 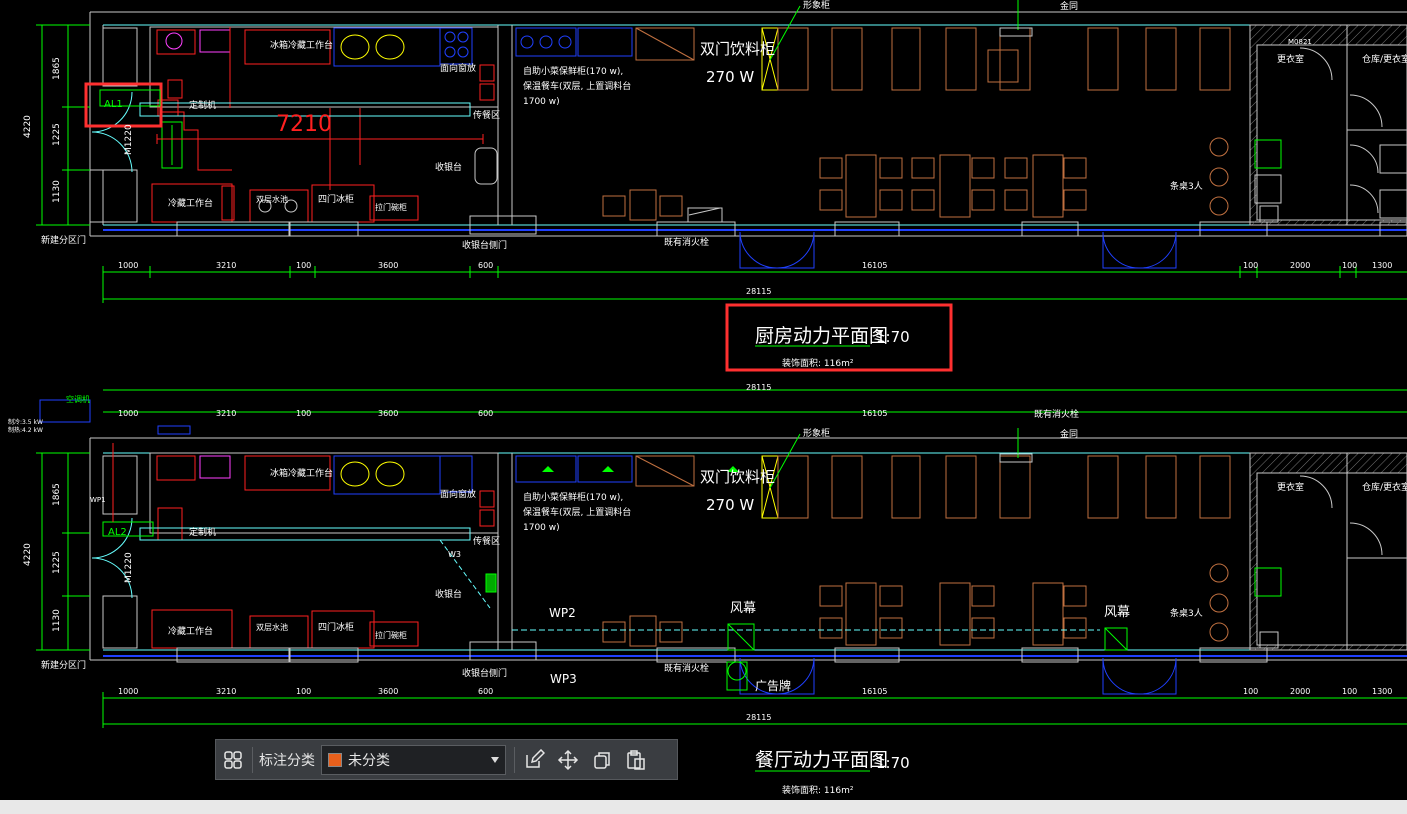 What do you see at coordinates (486, 541) in the screenshot?
I see `svg-text: 传餐区` at bounding box center [486, 541].